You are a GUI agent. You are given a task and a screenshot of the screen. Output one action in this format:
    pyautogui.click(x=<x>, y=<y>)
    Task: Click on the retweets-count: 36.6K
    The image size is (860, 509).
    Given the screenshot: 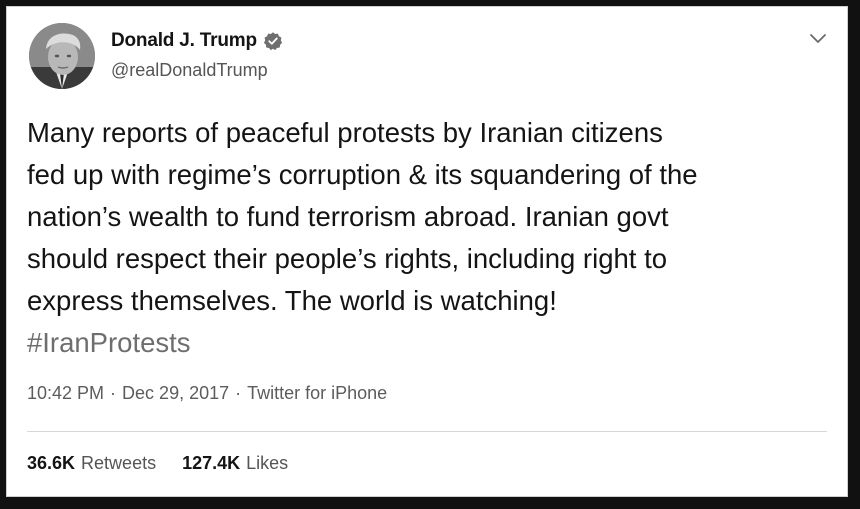 What is the action you would take?
    pyautogui.click(x=51, y=463)
    